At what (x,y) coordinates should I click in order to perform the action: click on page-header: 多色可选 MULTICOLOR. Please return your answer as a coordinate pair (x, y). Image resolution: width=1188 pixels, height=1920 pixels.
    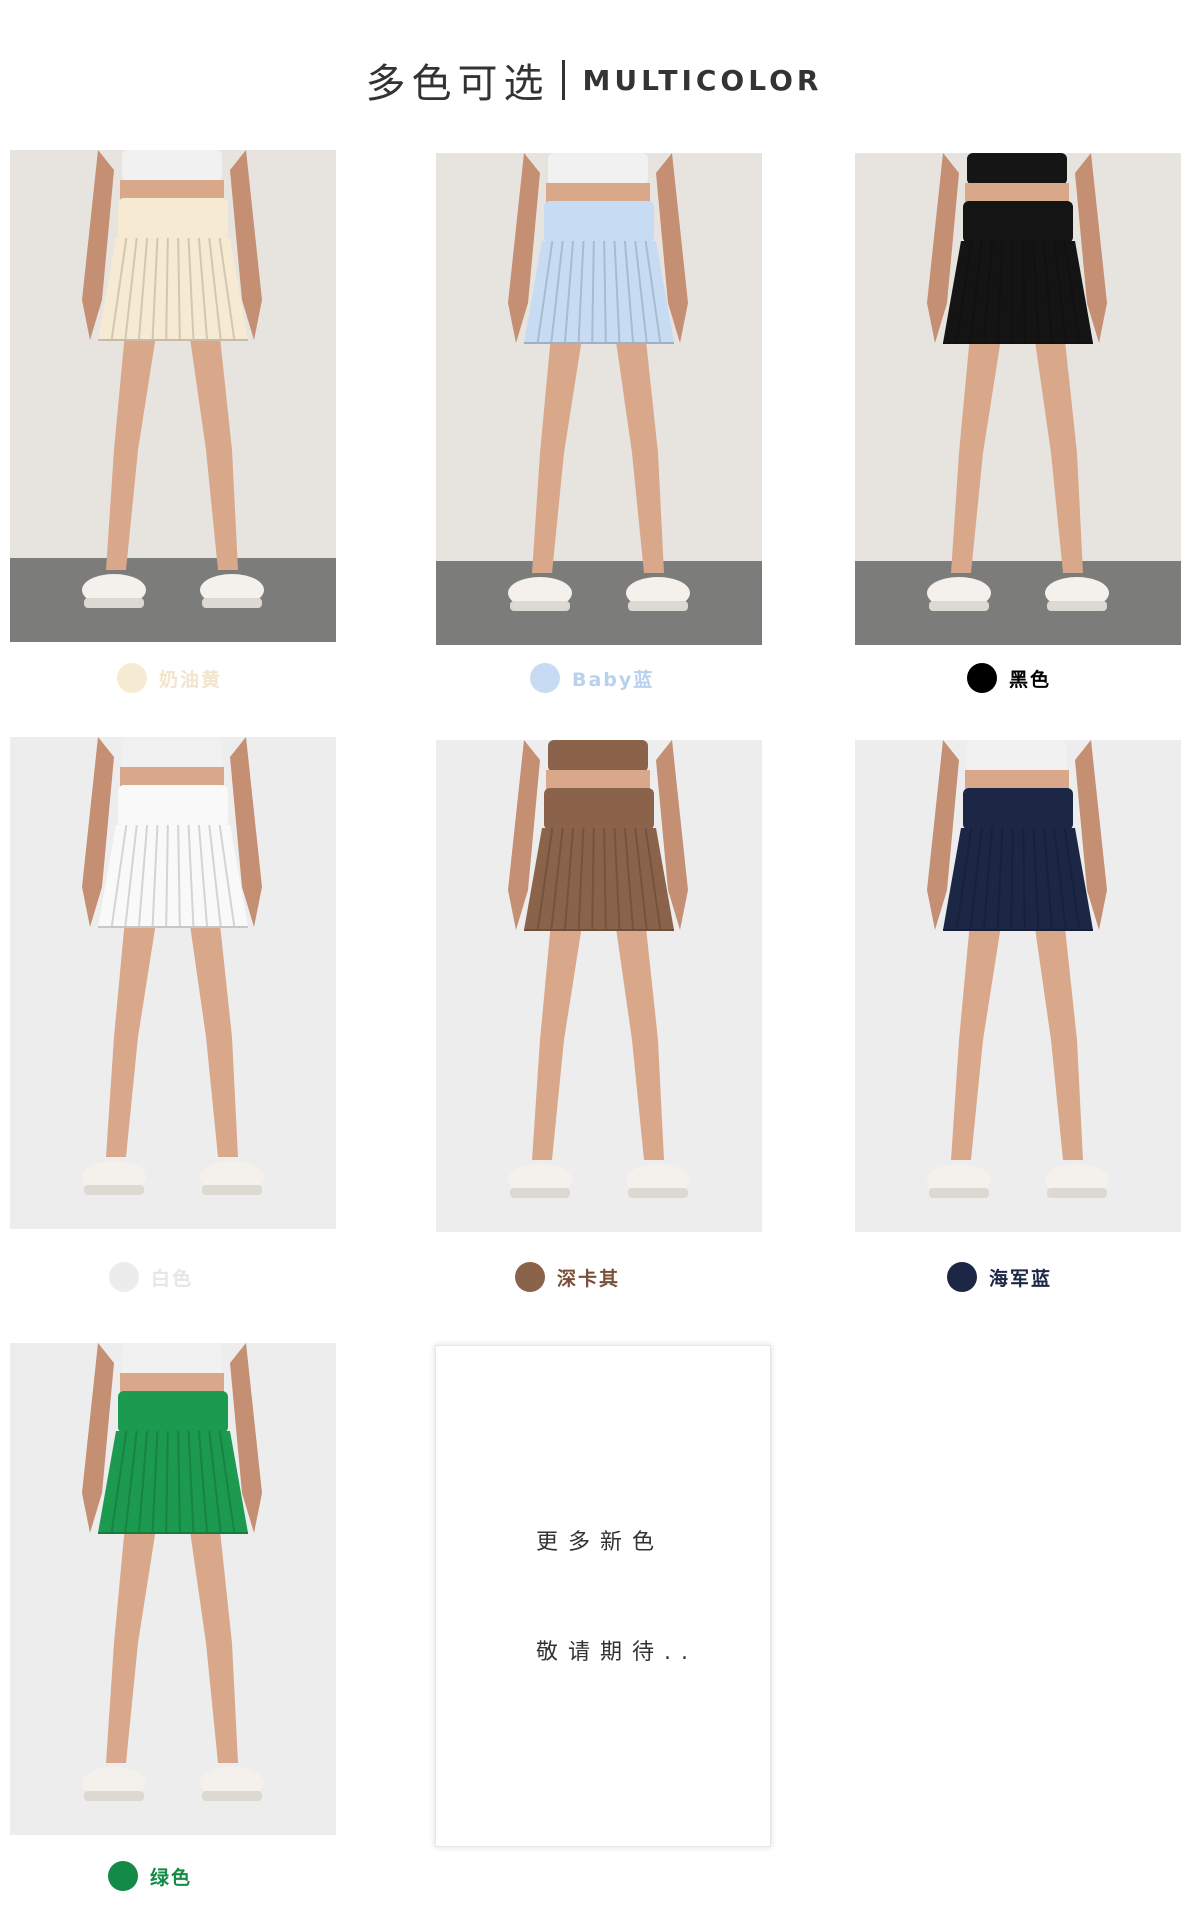
    Looking at the image, I should click on (594, 80).